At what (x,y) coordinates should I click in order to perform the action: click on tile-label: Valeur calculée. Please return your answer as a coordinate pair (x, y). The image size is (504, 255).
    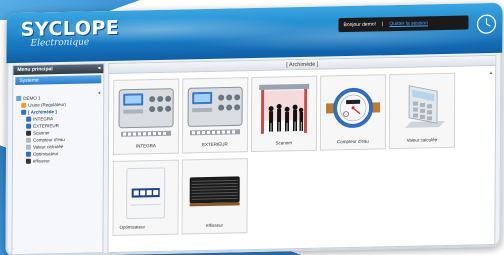
    Looking at the image, I should click on (422, 140).